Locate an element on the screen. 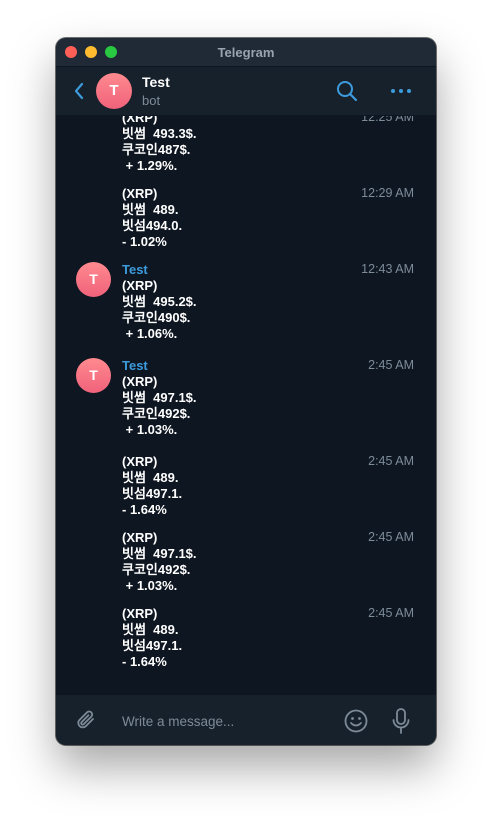 The height and width of the screenshot is (819, 492). more-icon is located at coordinates (401, 91).